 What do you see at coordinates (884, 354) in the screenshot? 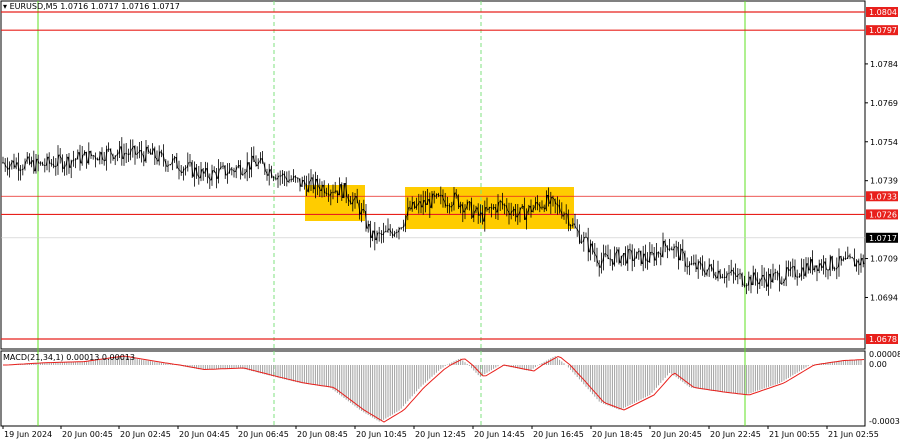
I see `macd-scale-label: 0.00008` at bounding box center [884, 354].